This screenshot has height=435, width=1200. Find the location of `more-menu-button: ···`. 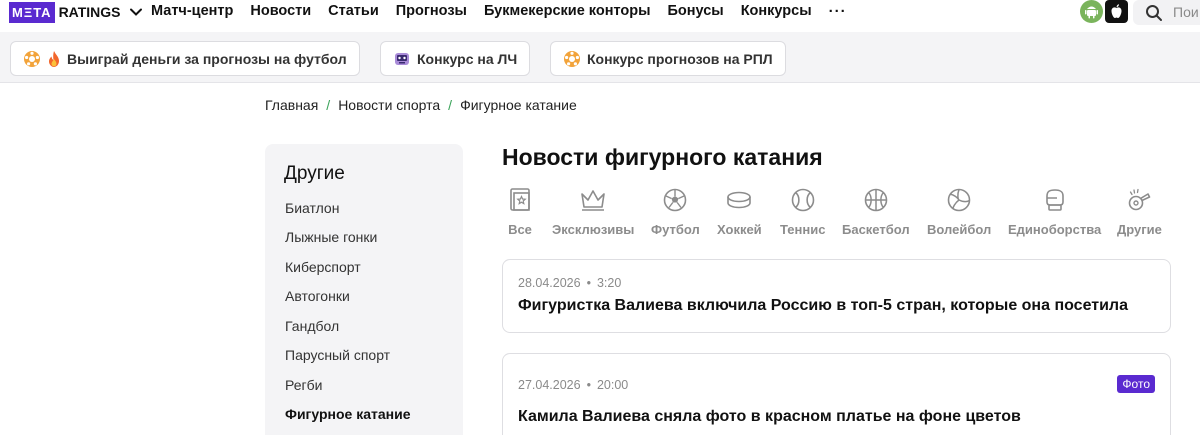

more-menu-button: ··· is located at coordinates (838, 11).